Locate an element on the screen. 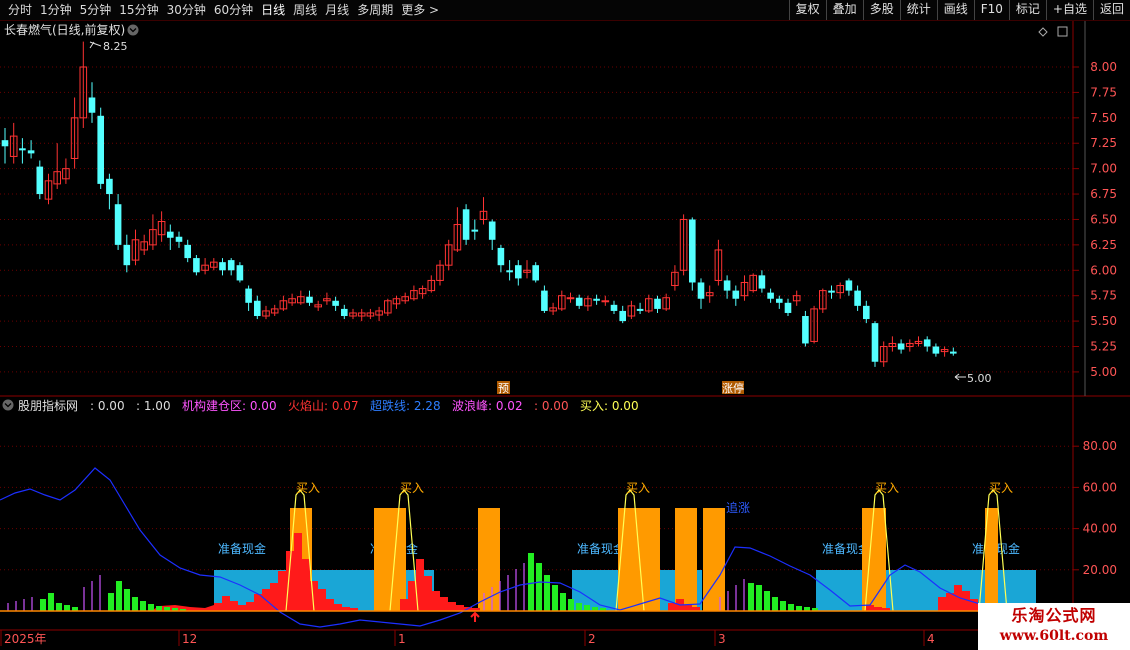  price-tick-label: 7.25 is located at coordinates (1103, 143).